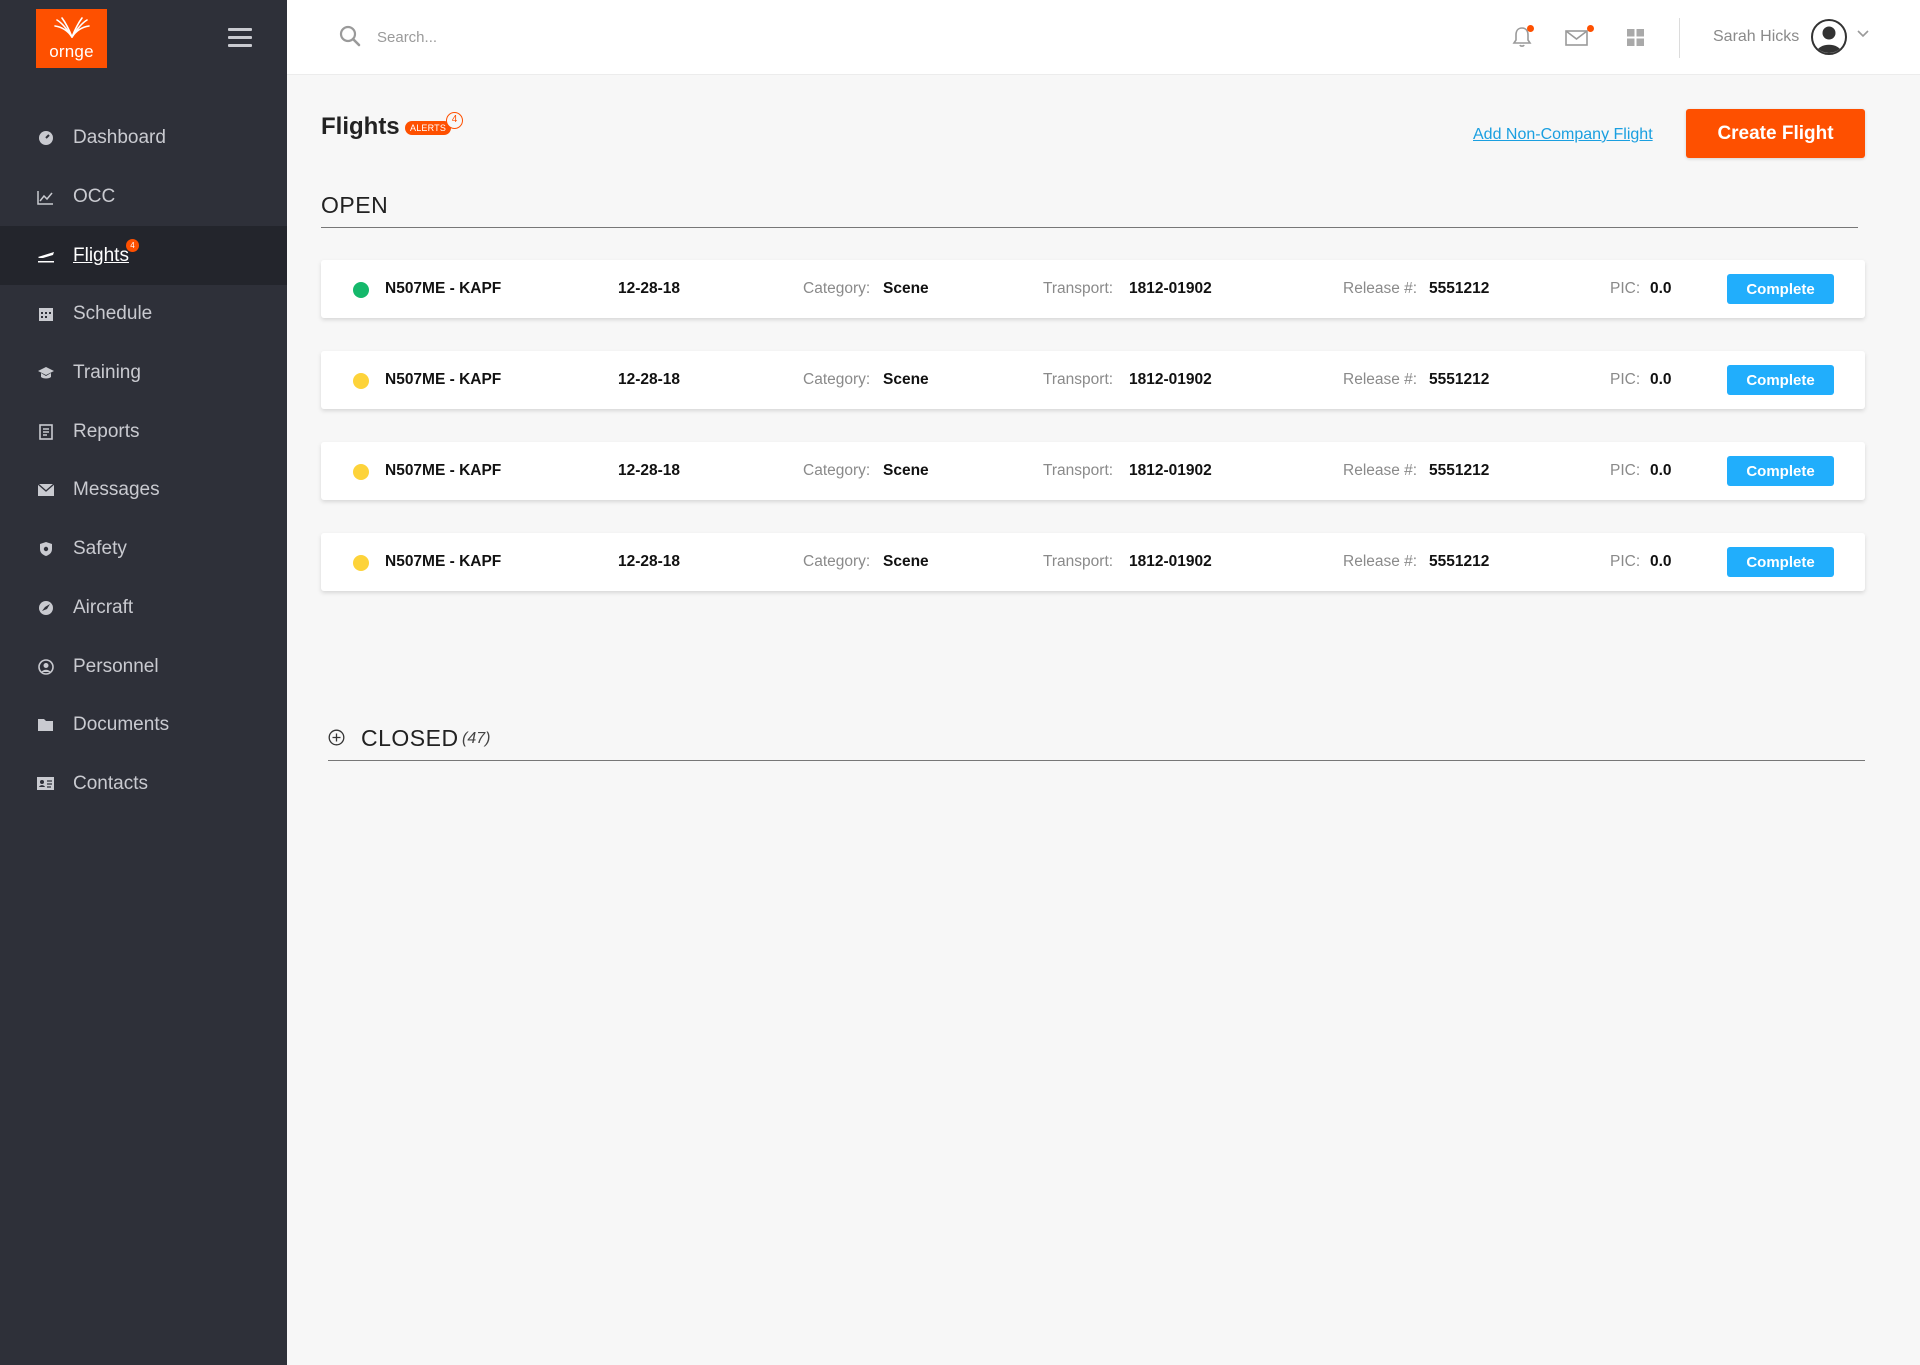 The image size is (1920, 1365). What do you see at coordinates (1756, 37) in the screenshot?
I see `user-name: Sarah Hicks` at bounding box center [1756, 37].